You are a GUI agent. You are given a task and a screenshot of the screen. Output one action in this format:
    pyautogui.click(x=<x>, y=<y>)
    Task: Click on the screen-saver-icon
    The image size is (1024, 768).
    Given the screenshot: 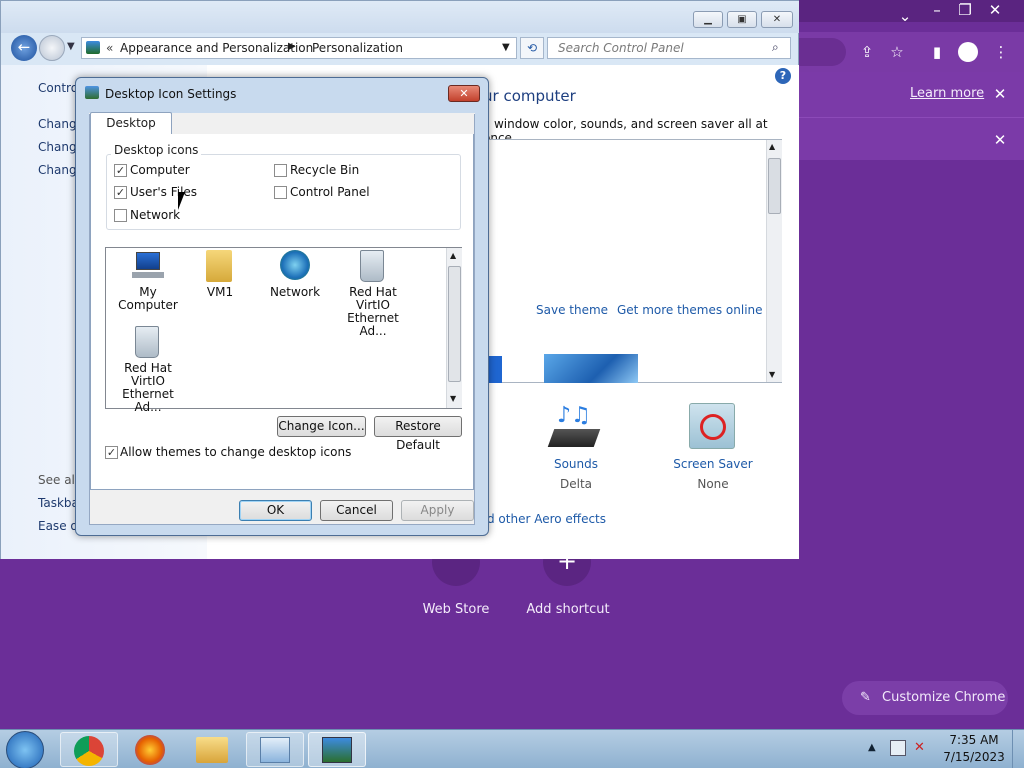 What is the action you would take?
    pyautogui.click(x=712, y=426)
    